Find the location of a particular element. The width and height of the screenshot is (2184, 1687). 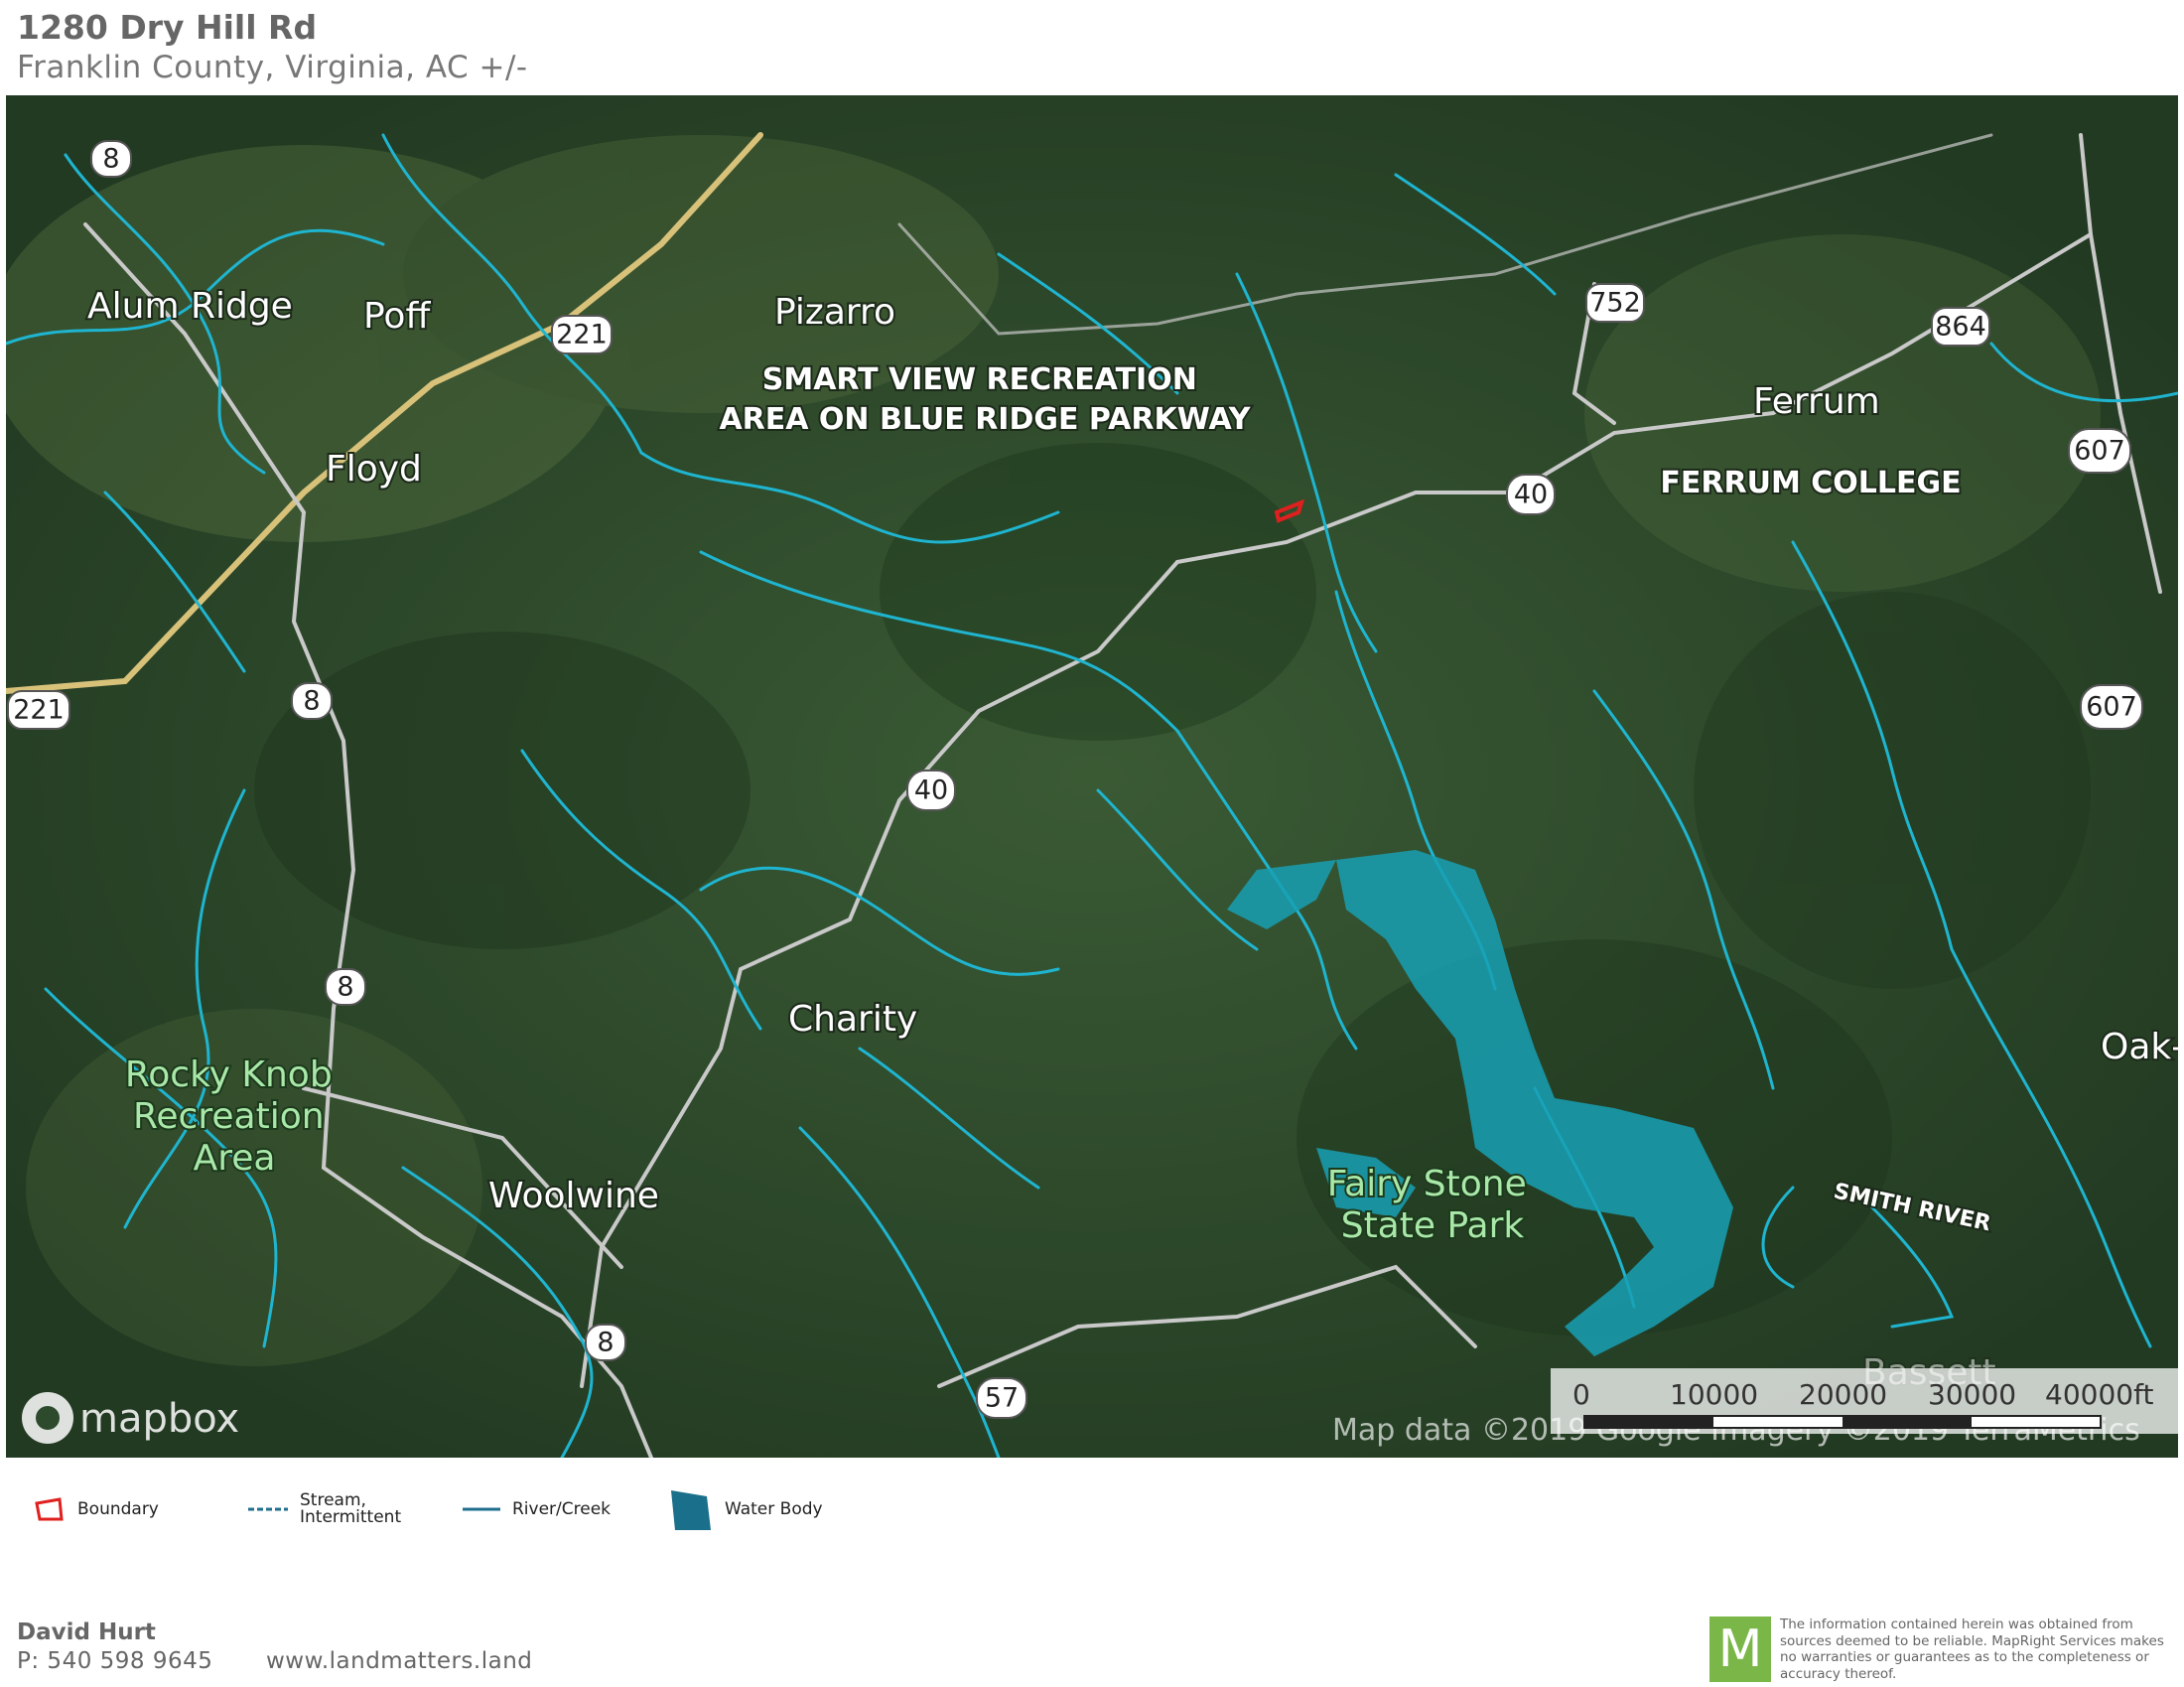

legend-stream: Stream, Intermittent is located at coordinates (324, 1509).